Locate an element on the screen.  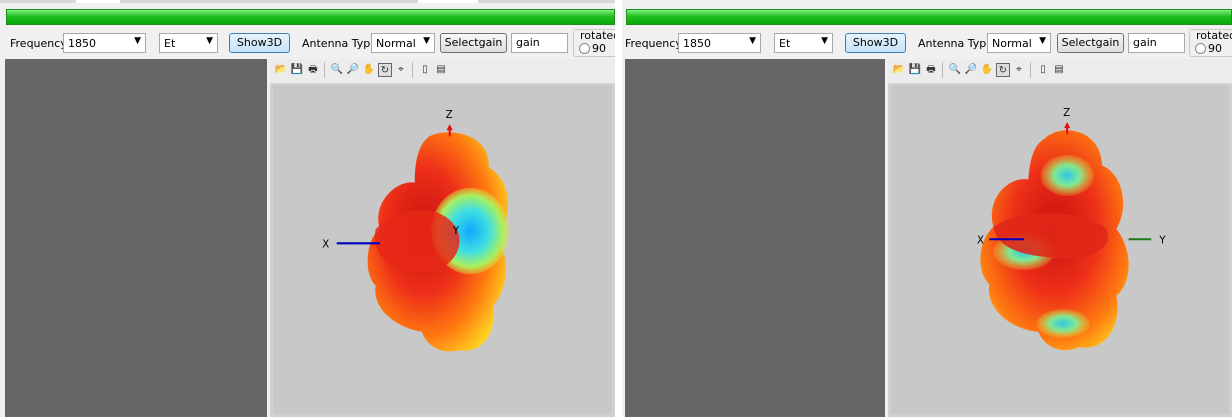
left-y-label: Y is located at coordinates (456, 231).